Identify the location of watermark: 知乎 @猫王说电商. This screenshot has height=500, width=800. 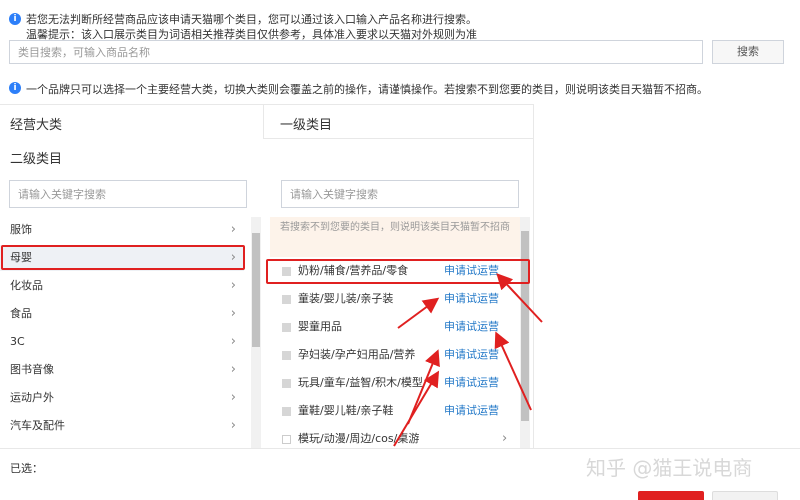
(669, 468).